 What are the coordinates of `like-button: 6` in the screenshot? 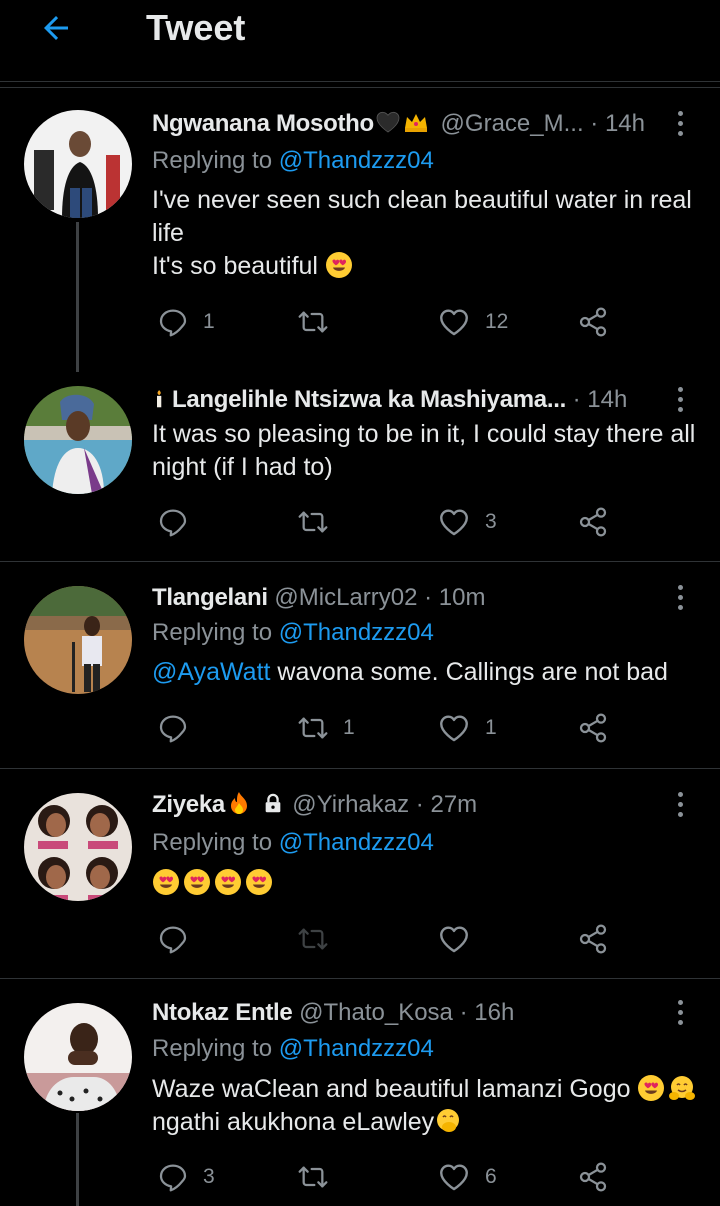 It's located at (467, 1177).